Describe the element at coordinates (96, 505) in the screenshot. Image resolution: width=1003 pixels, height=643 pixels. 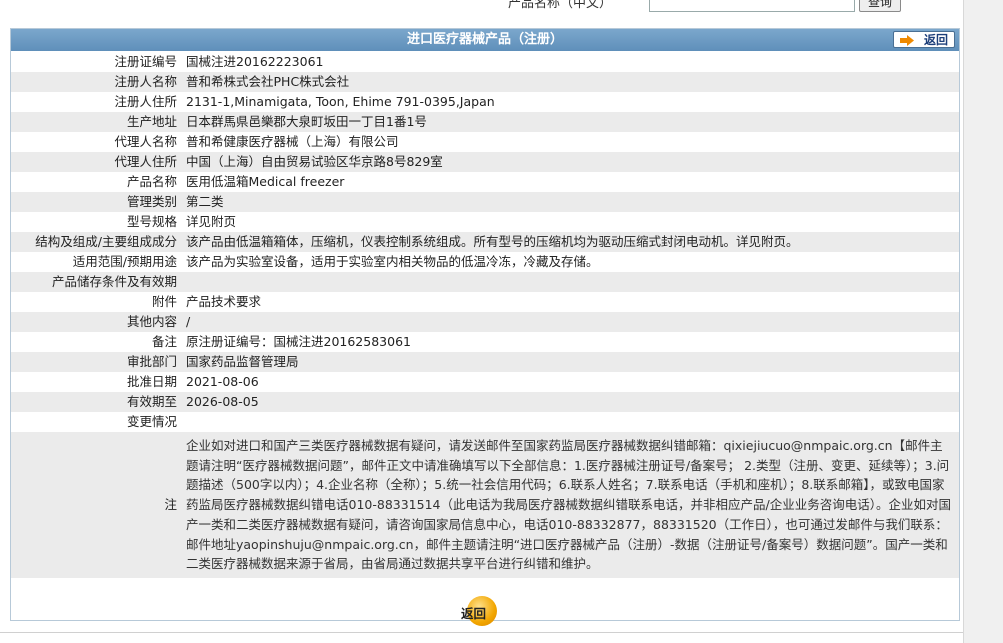
I see `note-label: 注` at that location.